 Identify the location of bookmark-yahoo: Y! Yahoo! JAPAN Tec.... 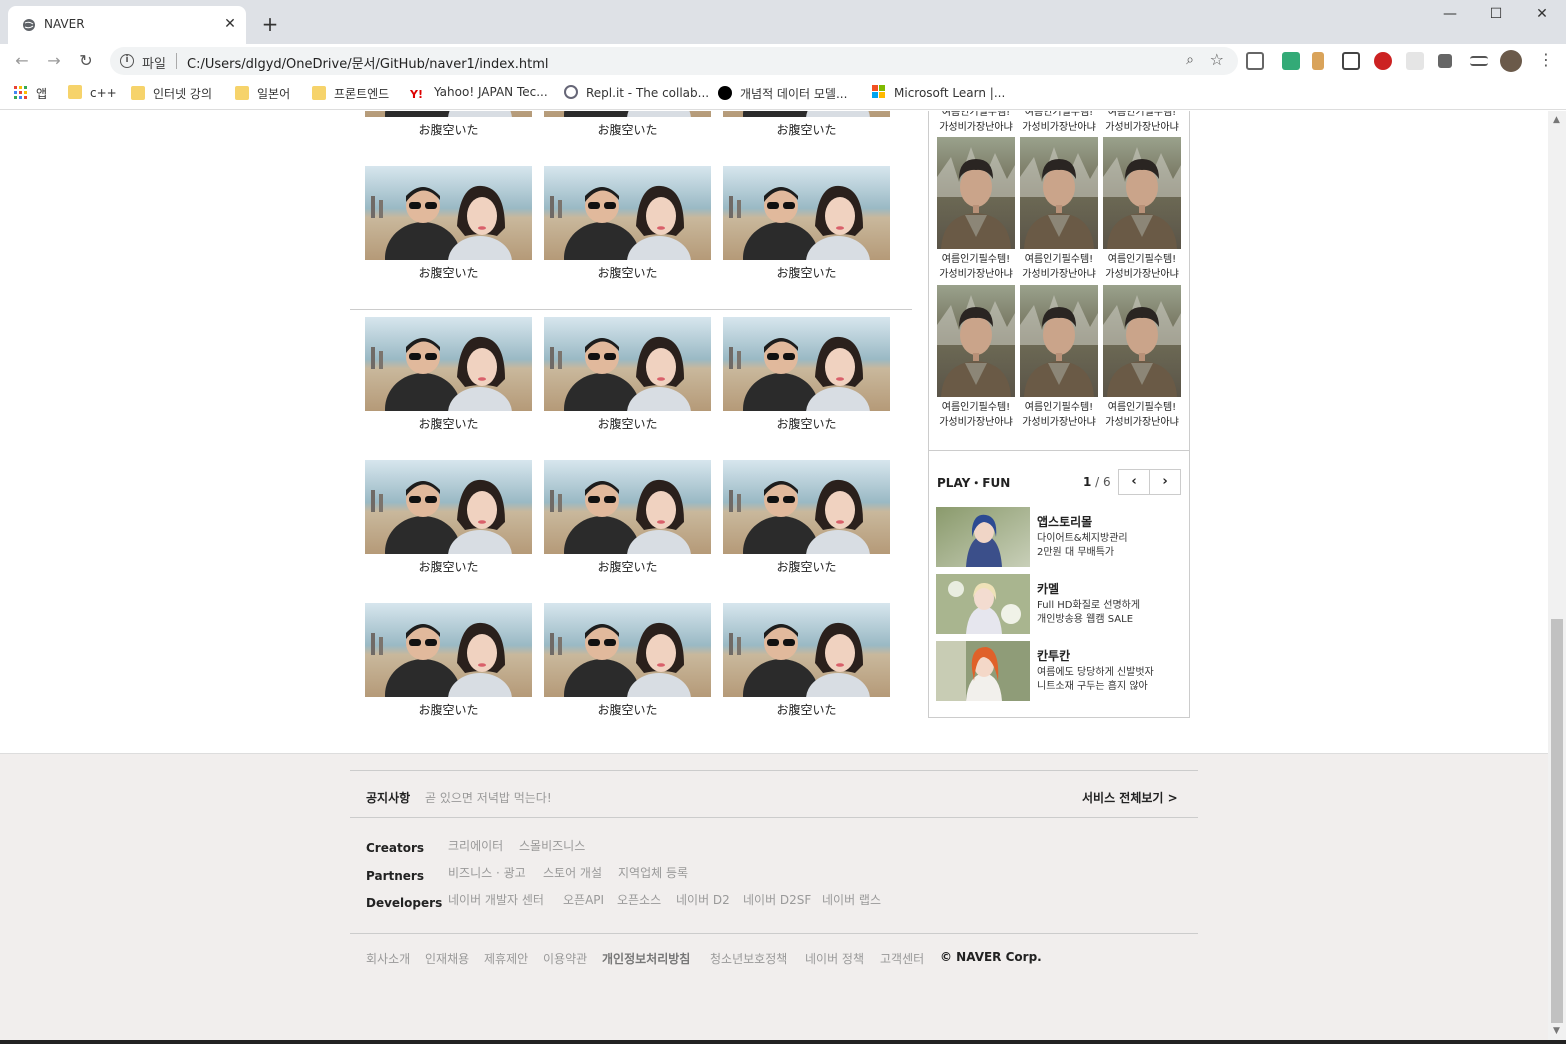
(479, 94).